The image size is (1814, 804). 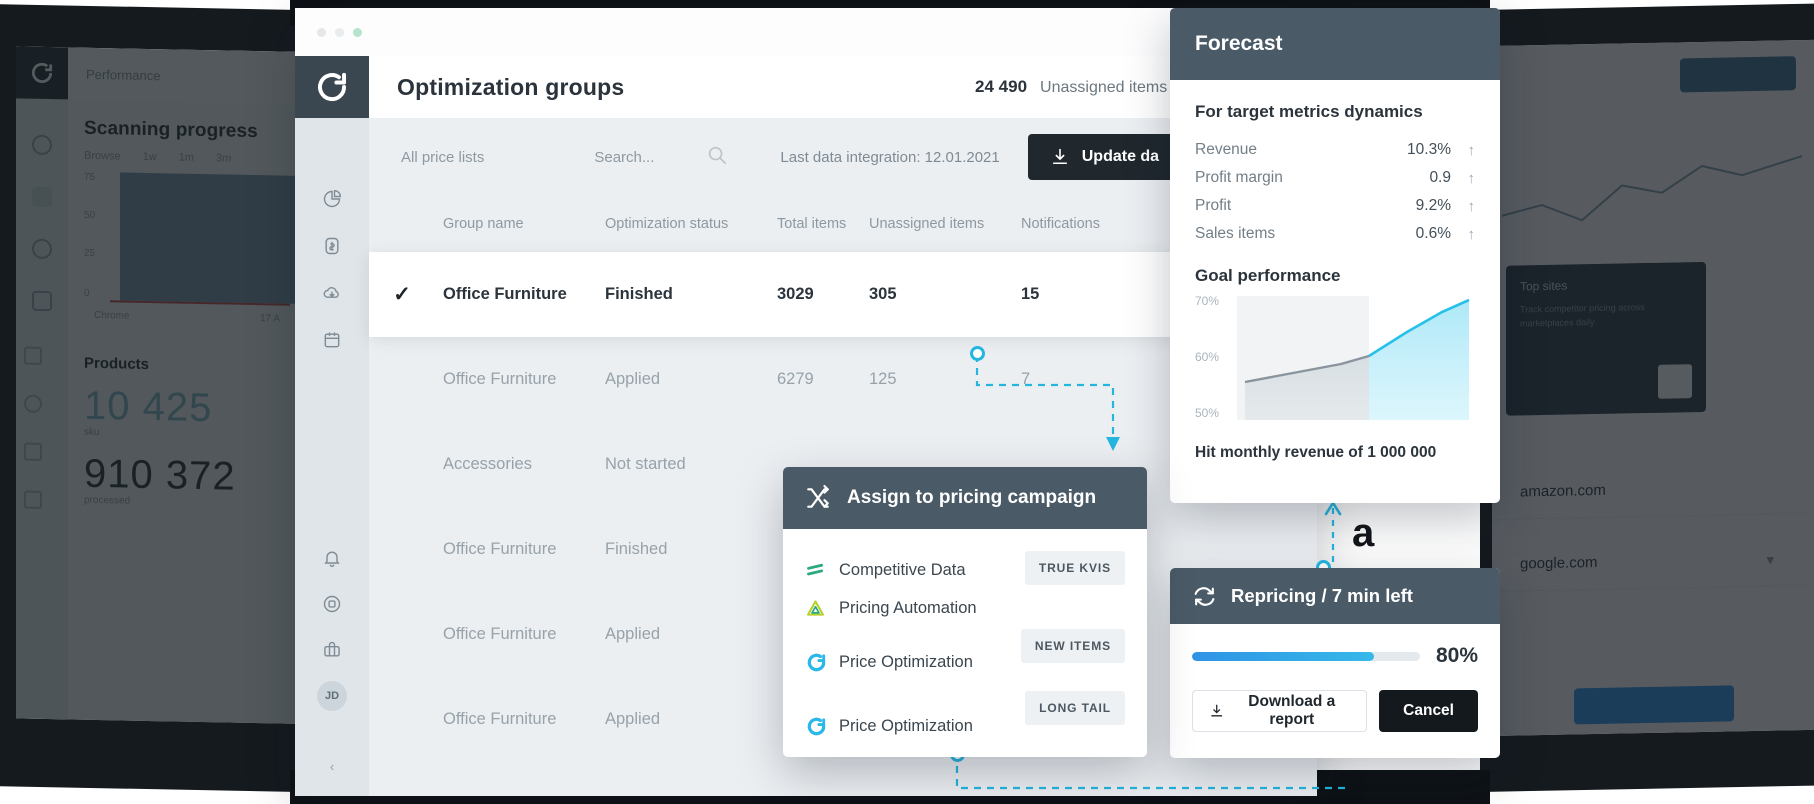 I want to click on assign-row: Competitive Data TRUE KVIS, so click(x=965, y=570).